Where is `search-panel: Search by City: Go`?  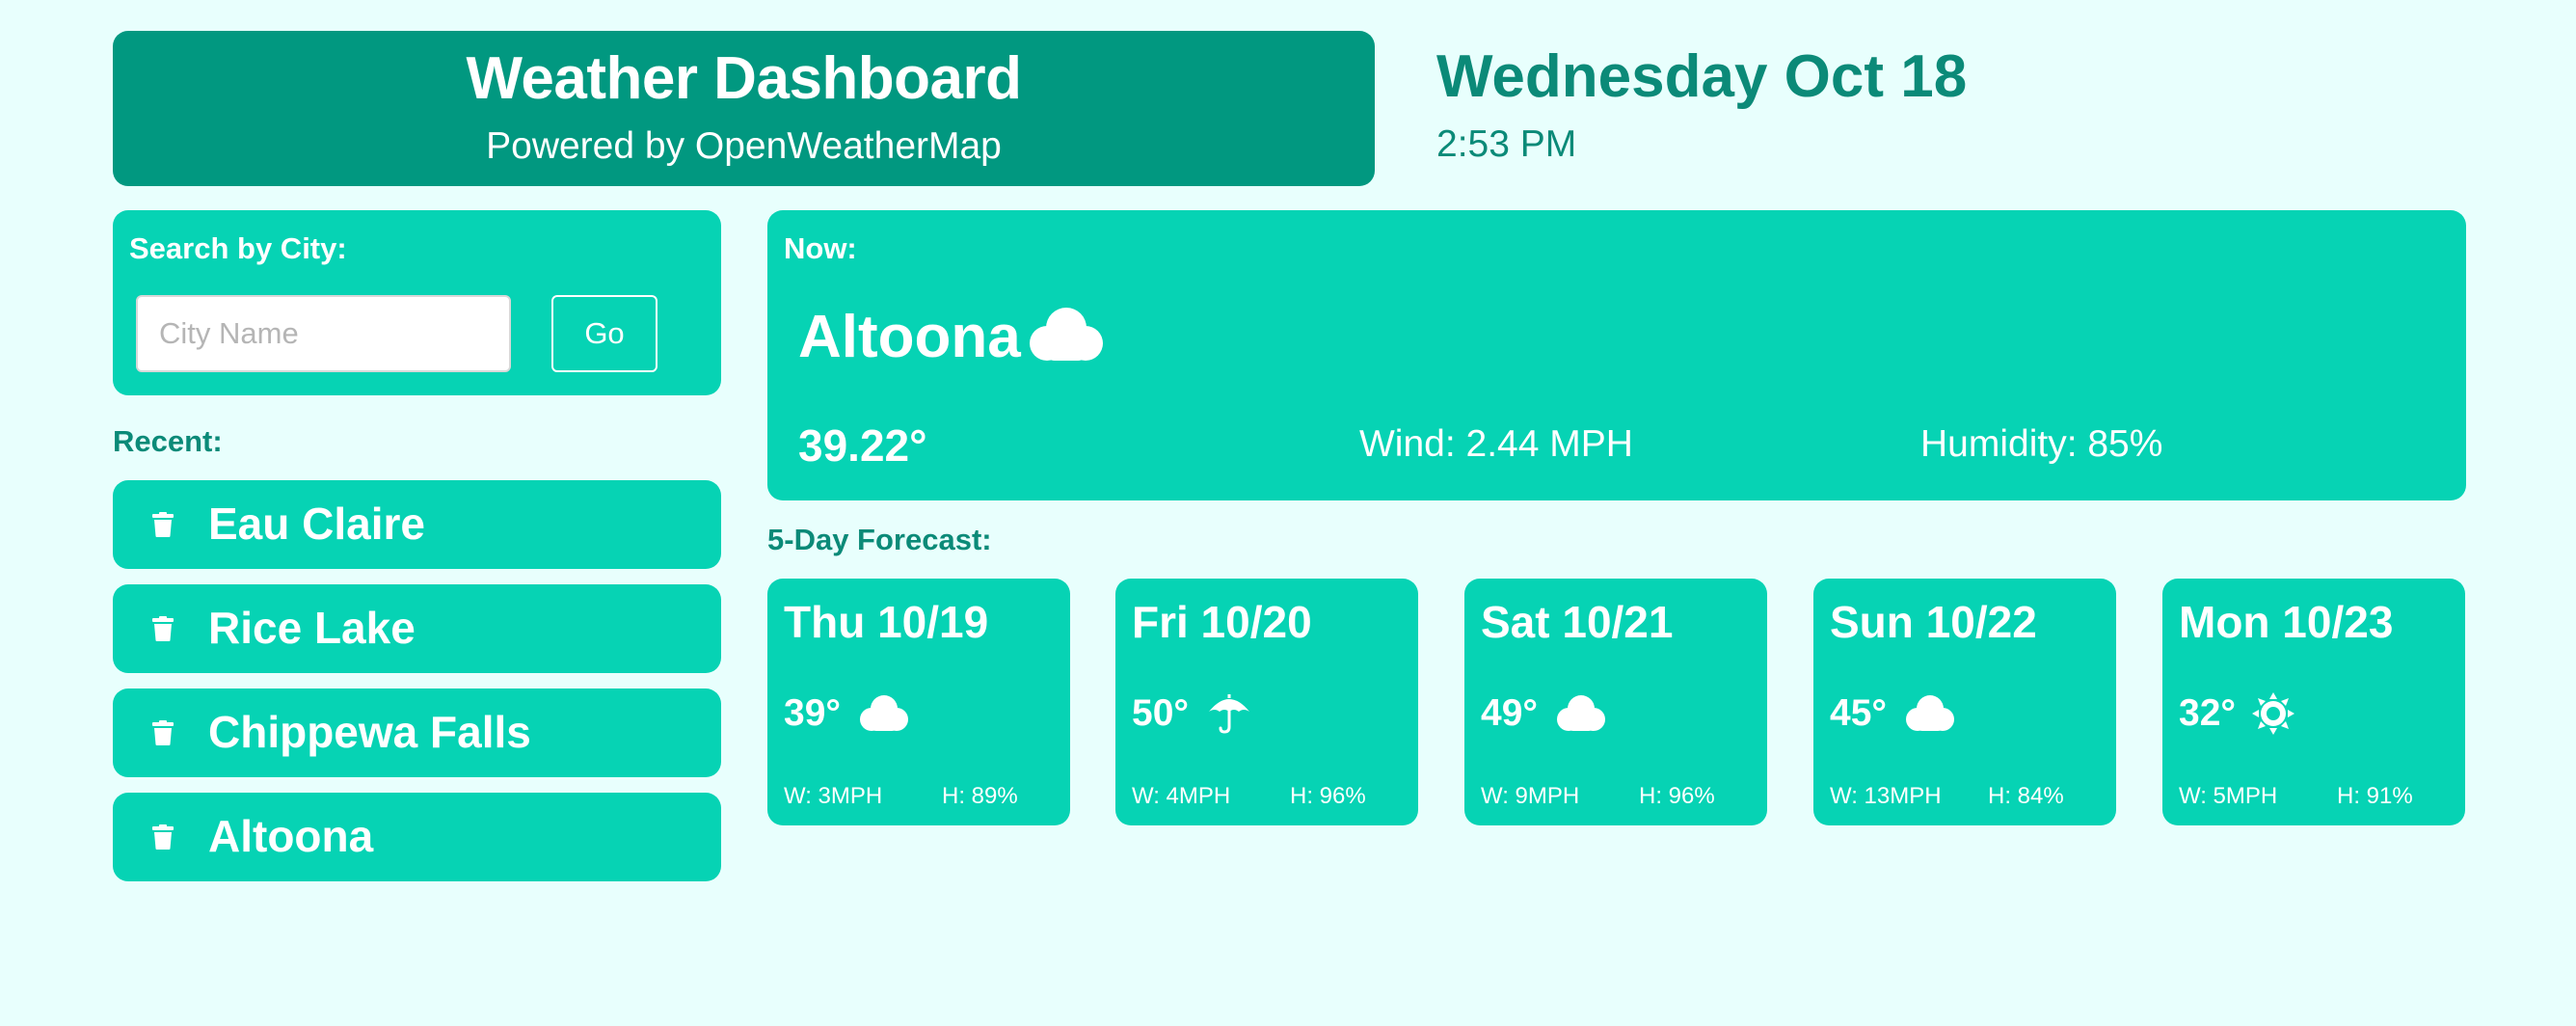
search-panel: Search by City: Go is located at coordinates (417, 302).